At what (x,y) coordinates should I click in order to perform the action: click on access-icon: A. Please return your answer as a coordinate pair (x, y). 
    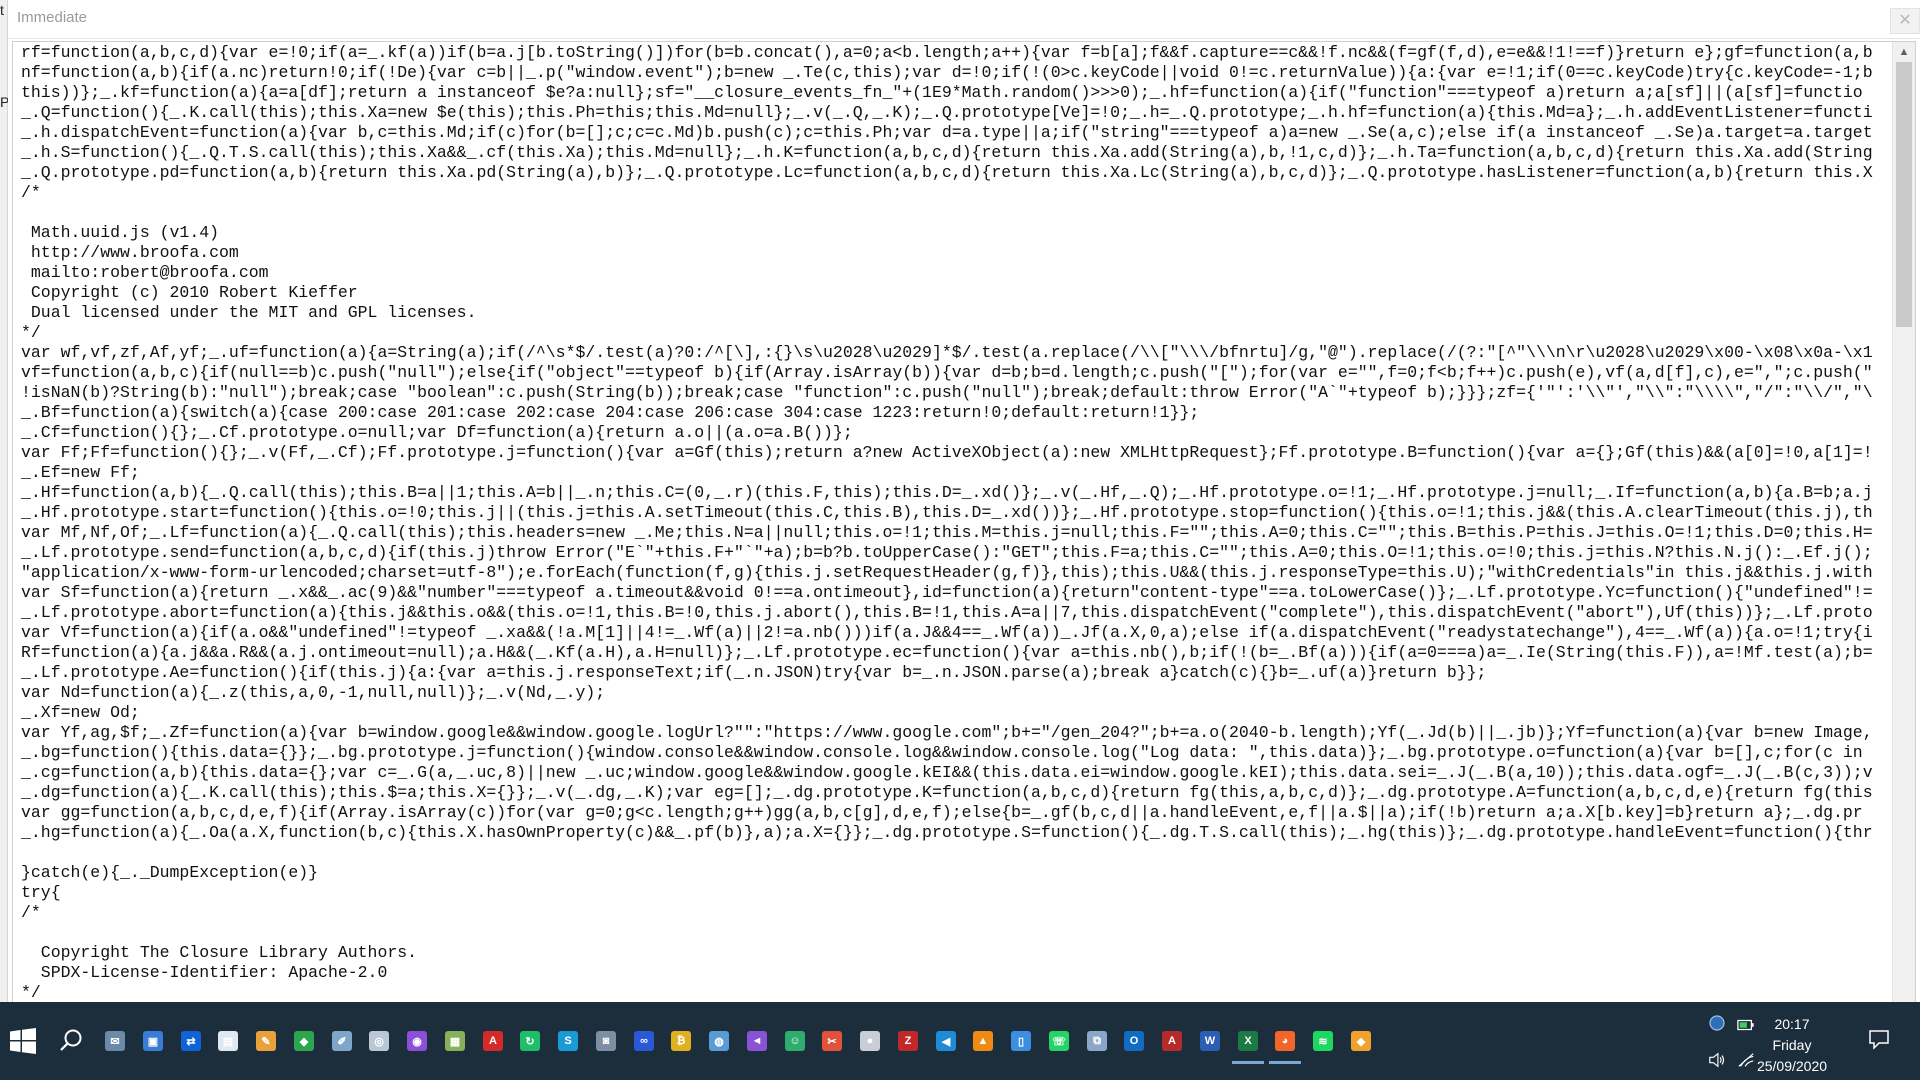
    Looking at the image, I should click on (1172, 1041).